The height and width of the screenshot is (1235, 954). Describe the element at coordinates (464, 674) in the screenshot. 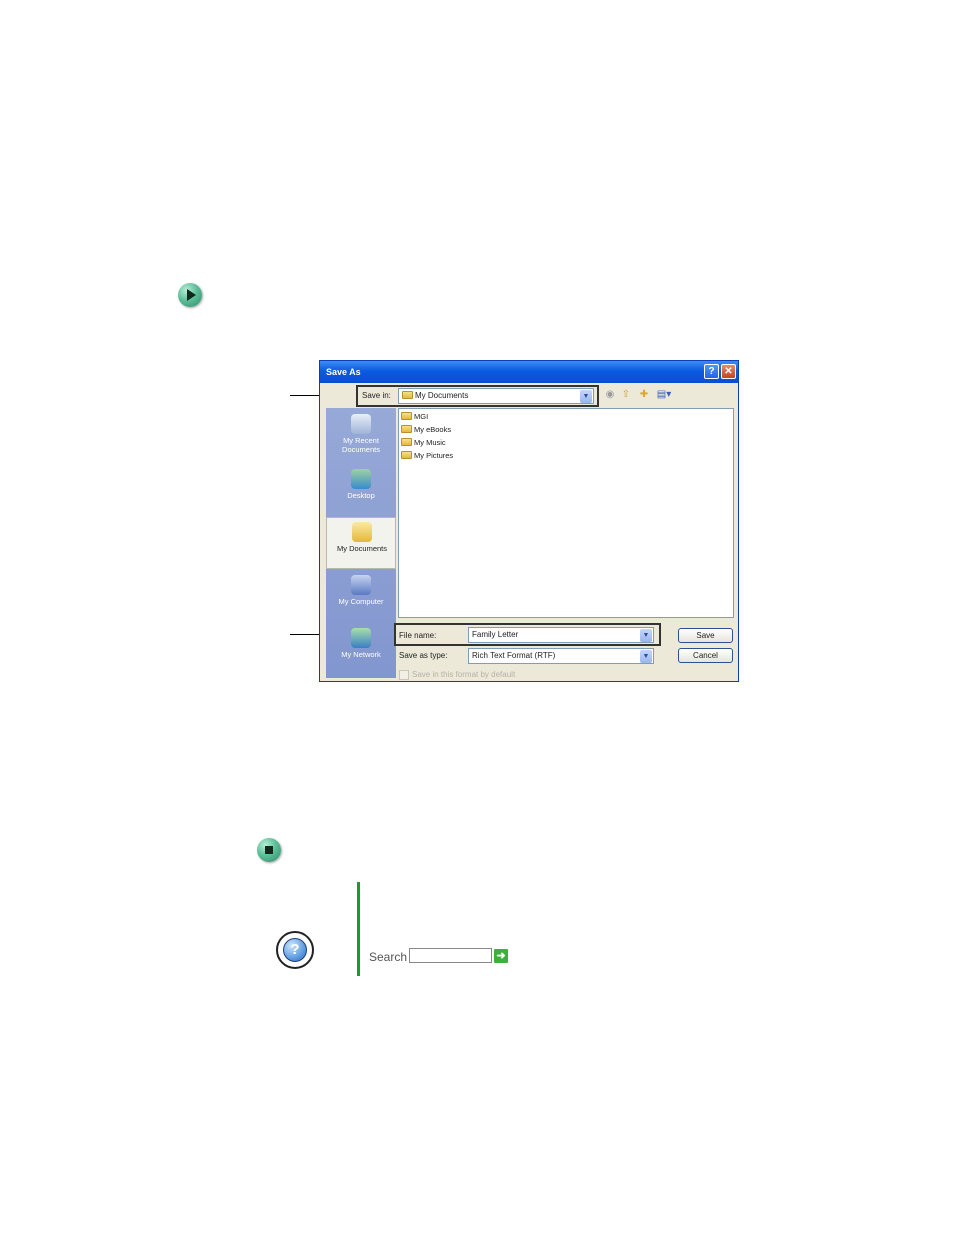

I see `default-format-label: Save in this format by default` at that location.